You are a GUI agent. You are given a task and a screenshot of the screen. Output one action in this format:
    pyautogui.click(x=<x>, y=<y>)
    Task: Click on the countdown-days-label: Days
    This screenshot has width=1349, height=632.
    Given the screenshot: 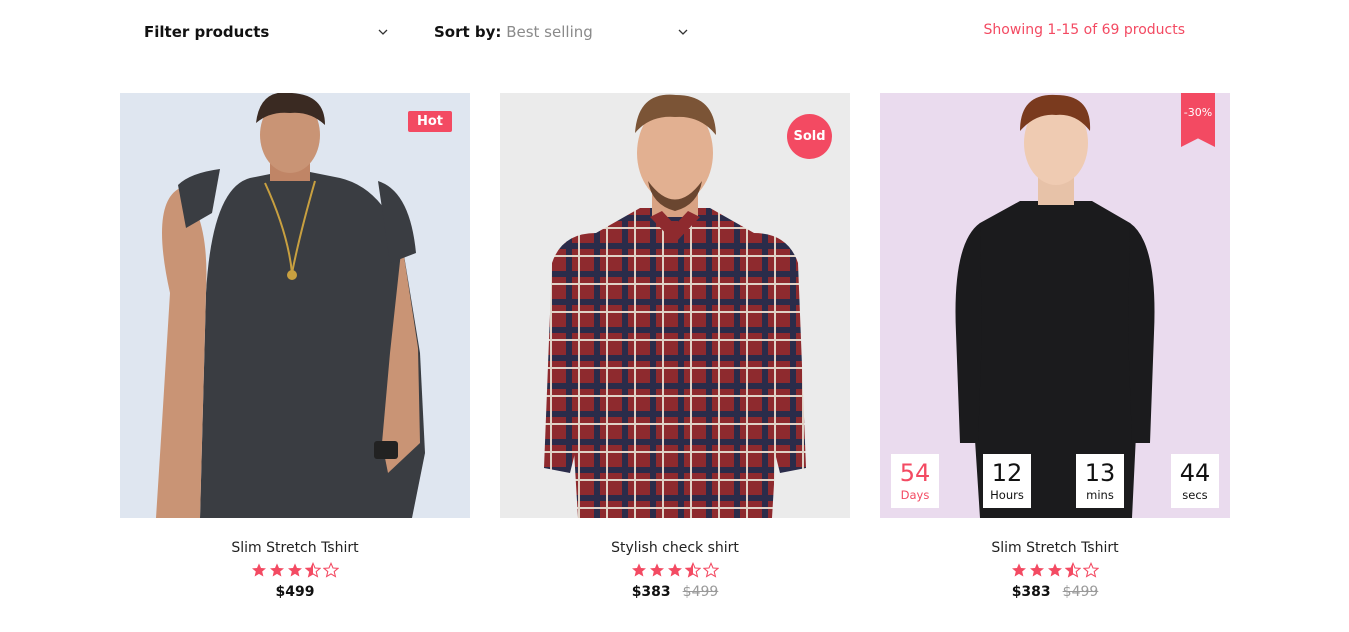 What is the action you would take?
    pyautogui.click(x=915, y=495)
    